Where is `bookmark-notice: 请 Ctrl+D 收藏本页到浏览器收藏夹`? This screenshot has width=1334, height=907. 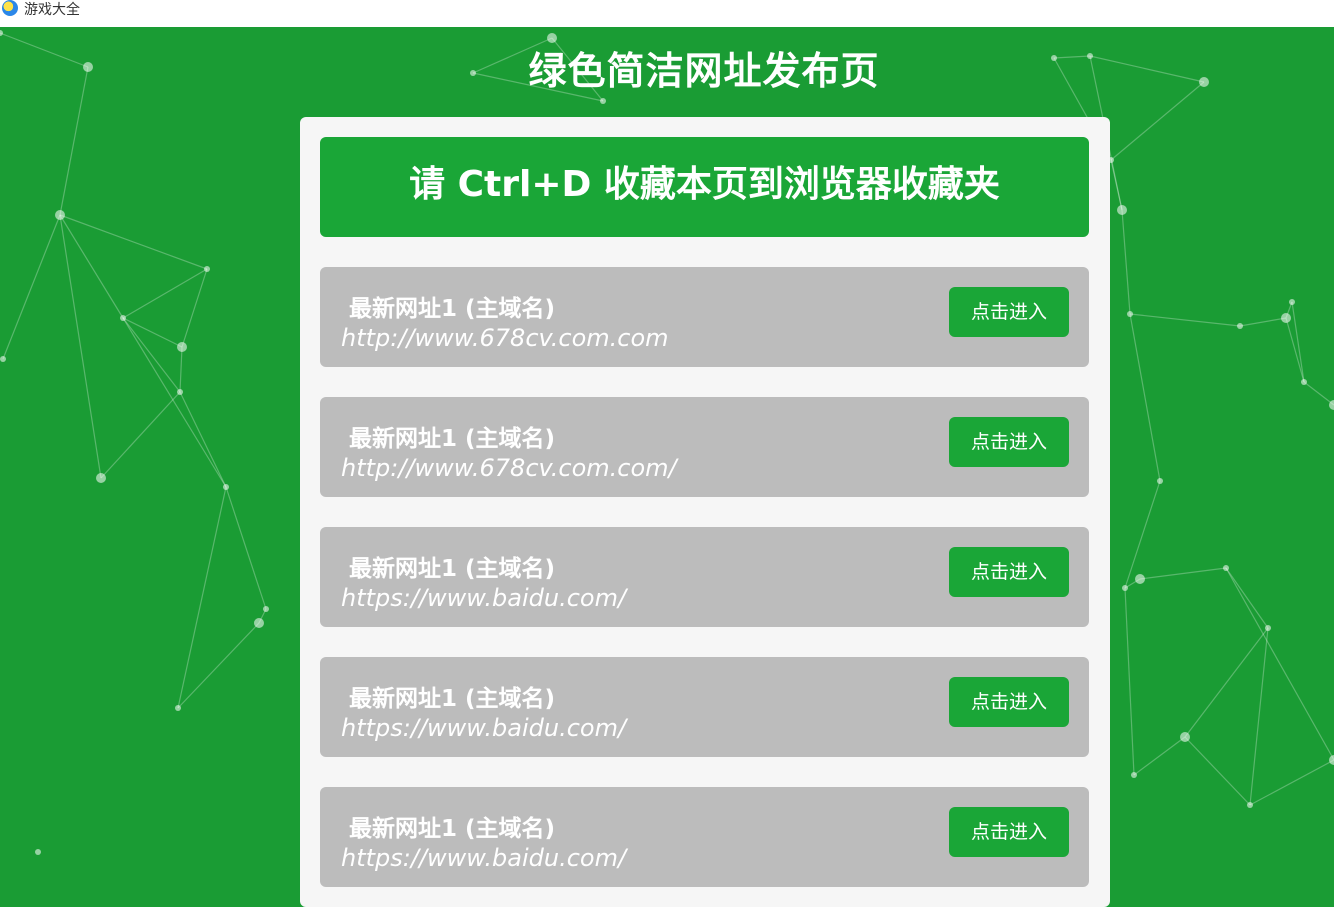 bookmark-notice: 请 Ctrl+D 收藏本页到浏览器收藏夹 is located at coordinates (704, 187).